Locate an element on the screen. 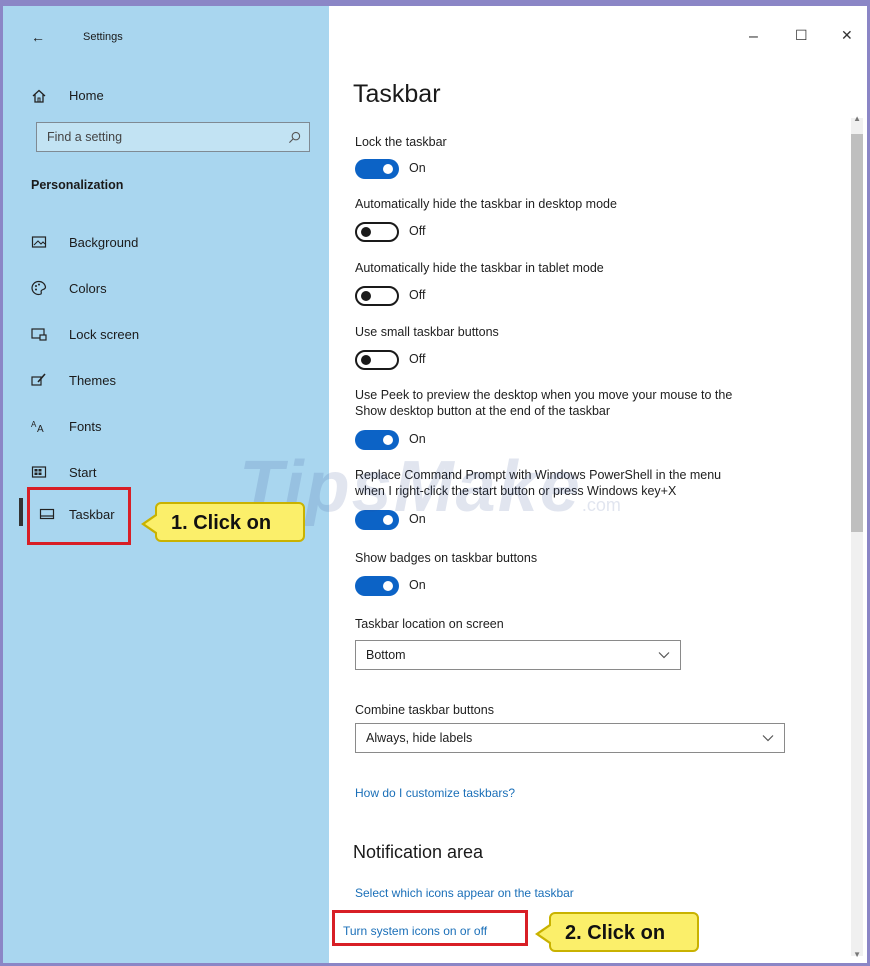  watermark-suffix: .com is located at coordinates (601, 505).